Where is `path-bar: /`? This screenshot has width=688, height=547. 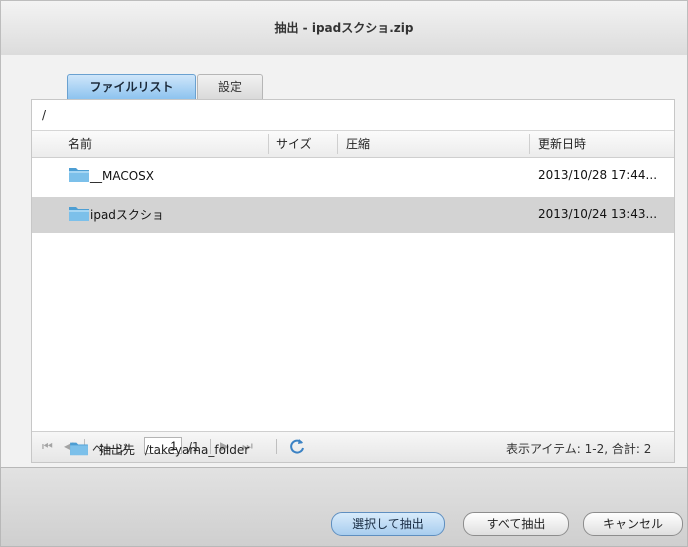
path-bar: / is located at coordinates (353, 115).